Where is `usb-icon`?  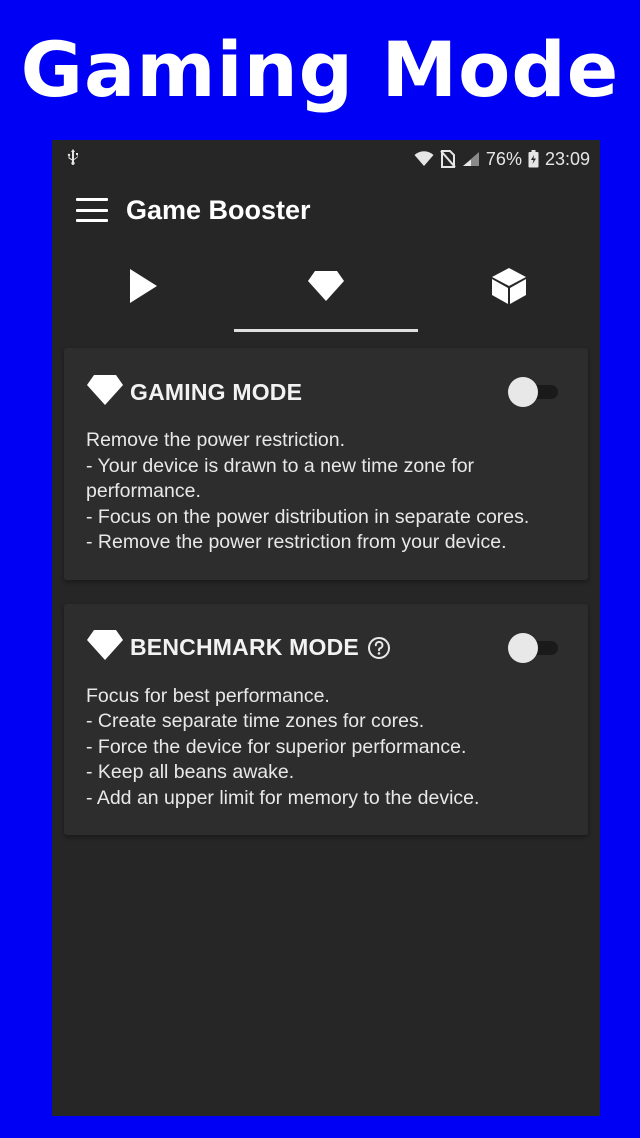
usb-icon is located at coordinates (73, 159).